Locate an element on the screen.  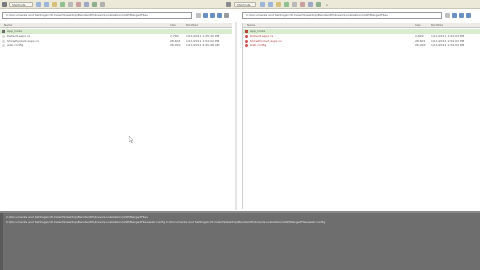
save-icon is located at coordinates (219, 15).